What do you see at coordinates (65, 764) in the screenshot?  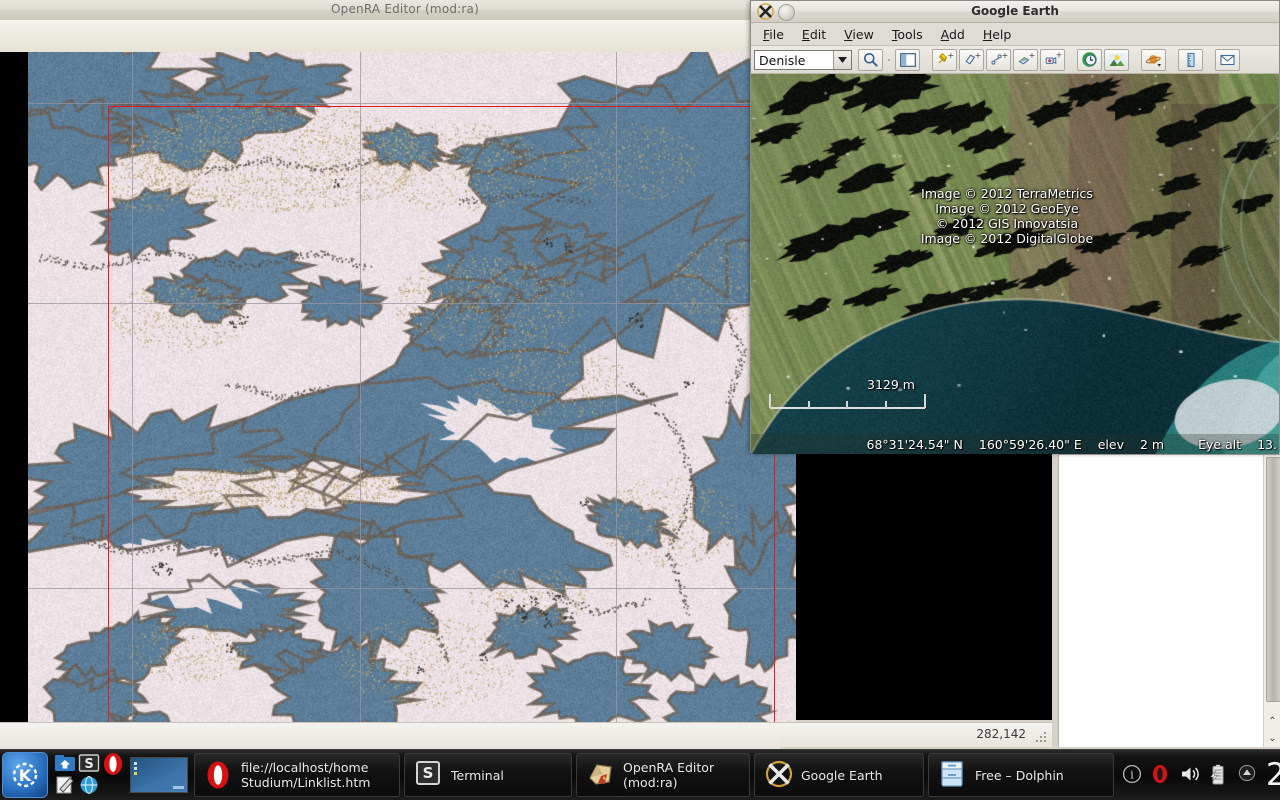 I see `home-folder-icon` at bounding box center [65, 764].